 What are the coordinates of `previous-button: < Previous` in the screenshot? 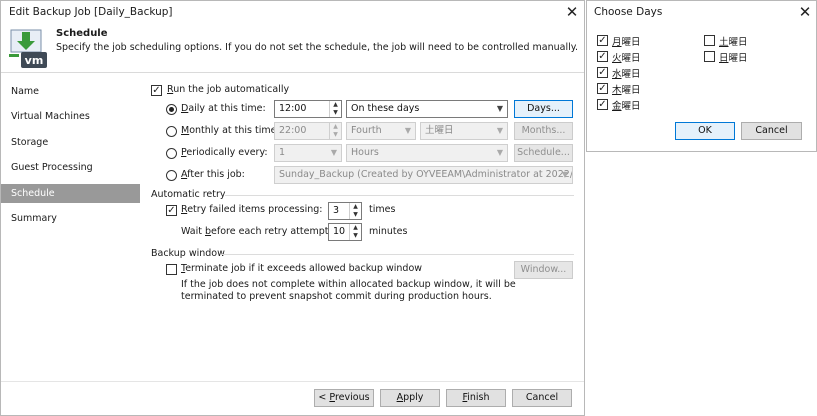 It's located at (344, 398).